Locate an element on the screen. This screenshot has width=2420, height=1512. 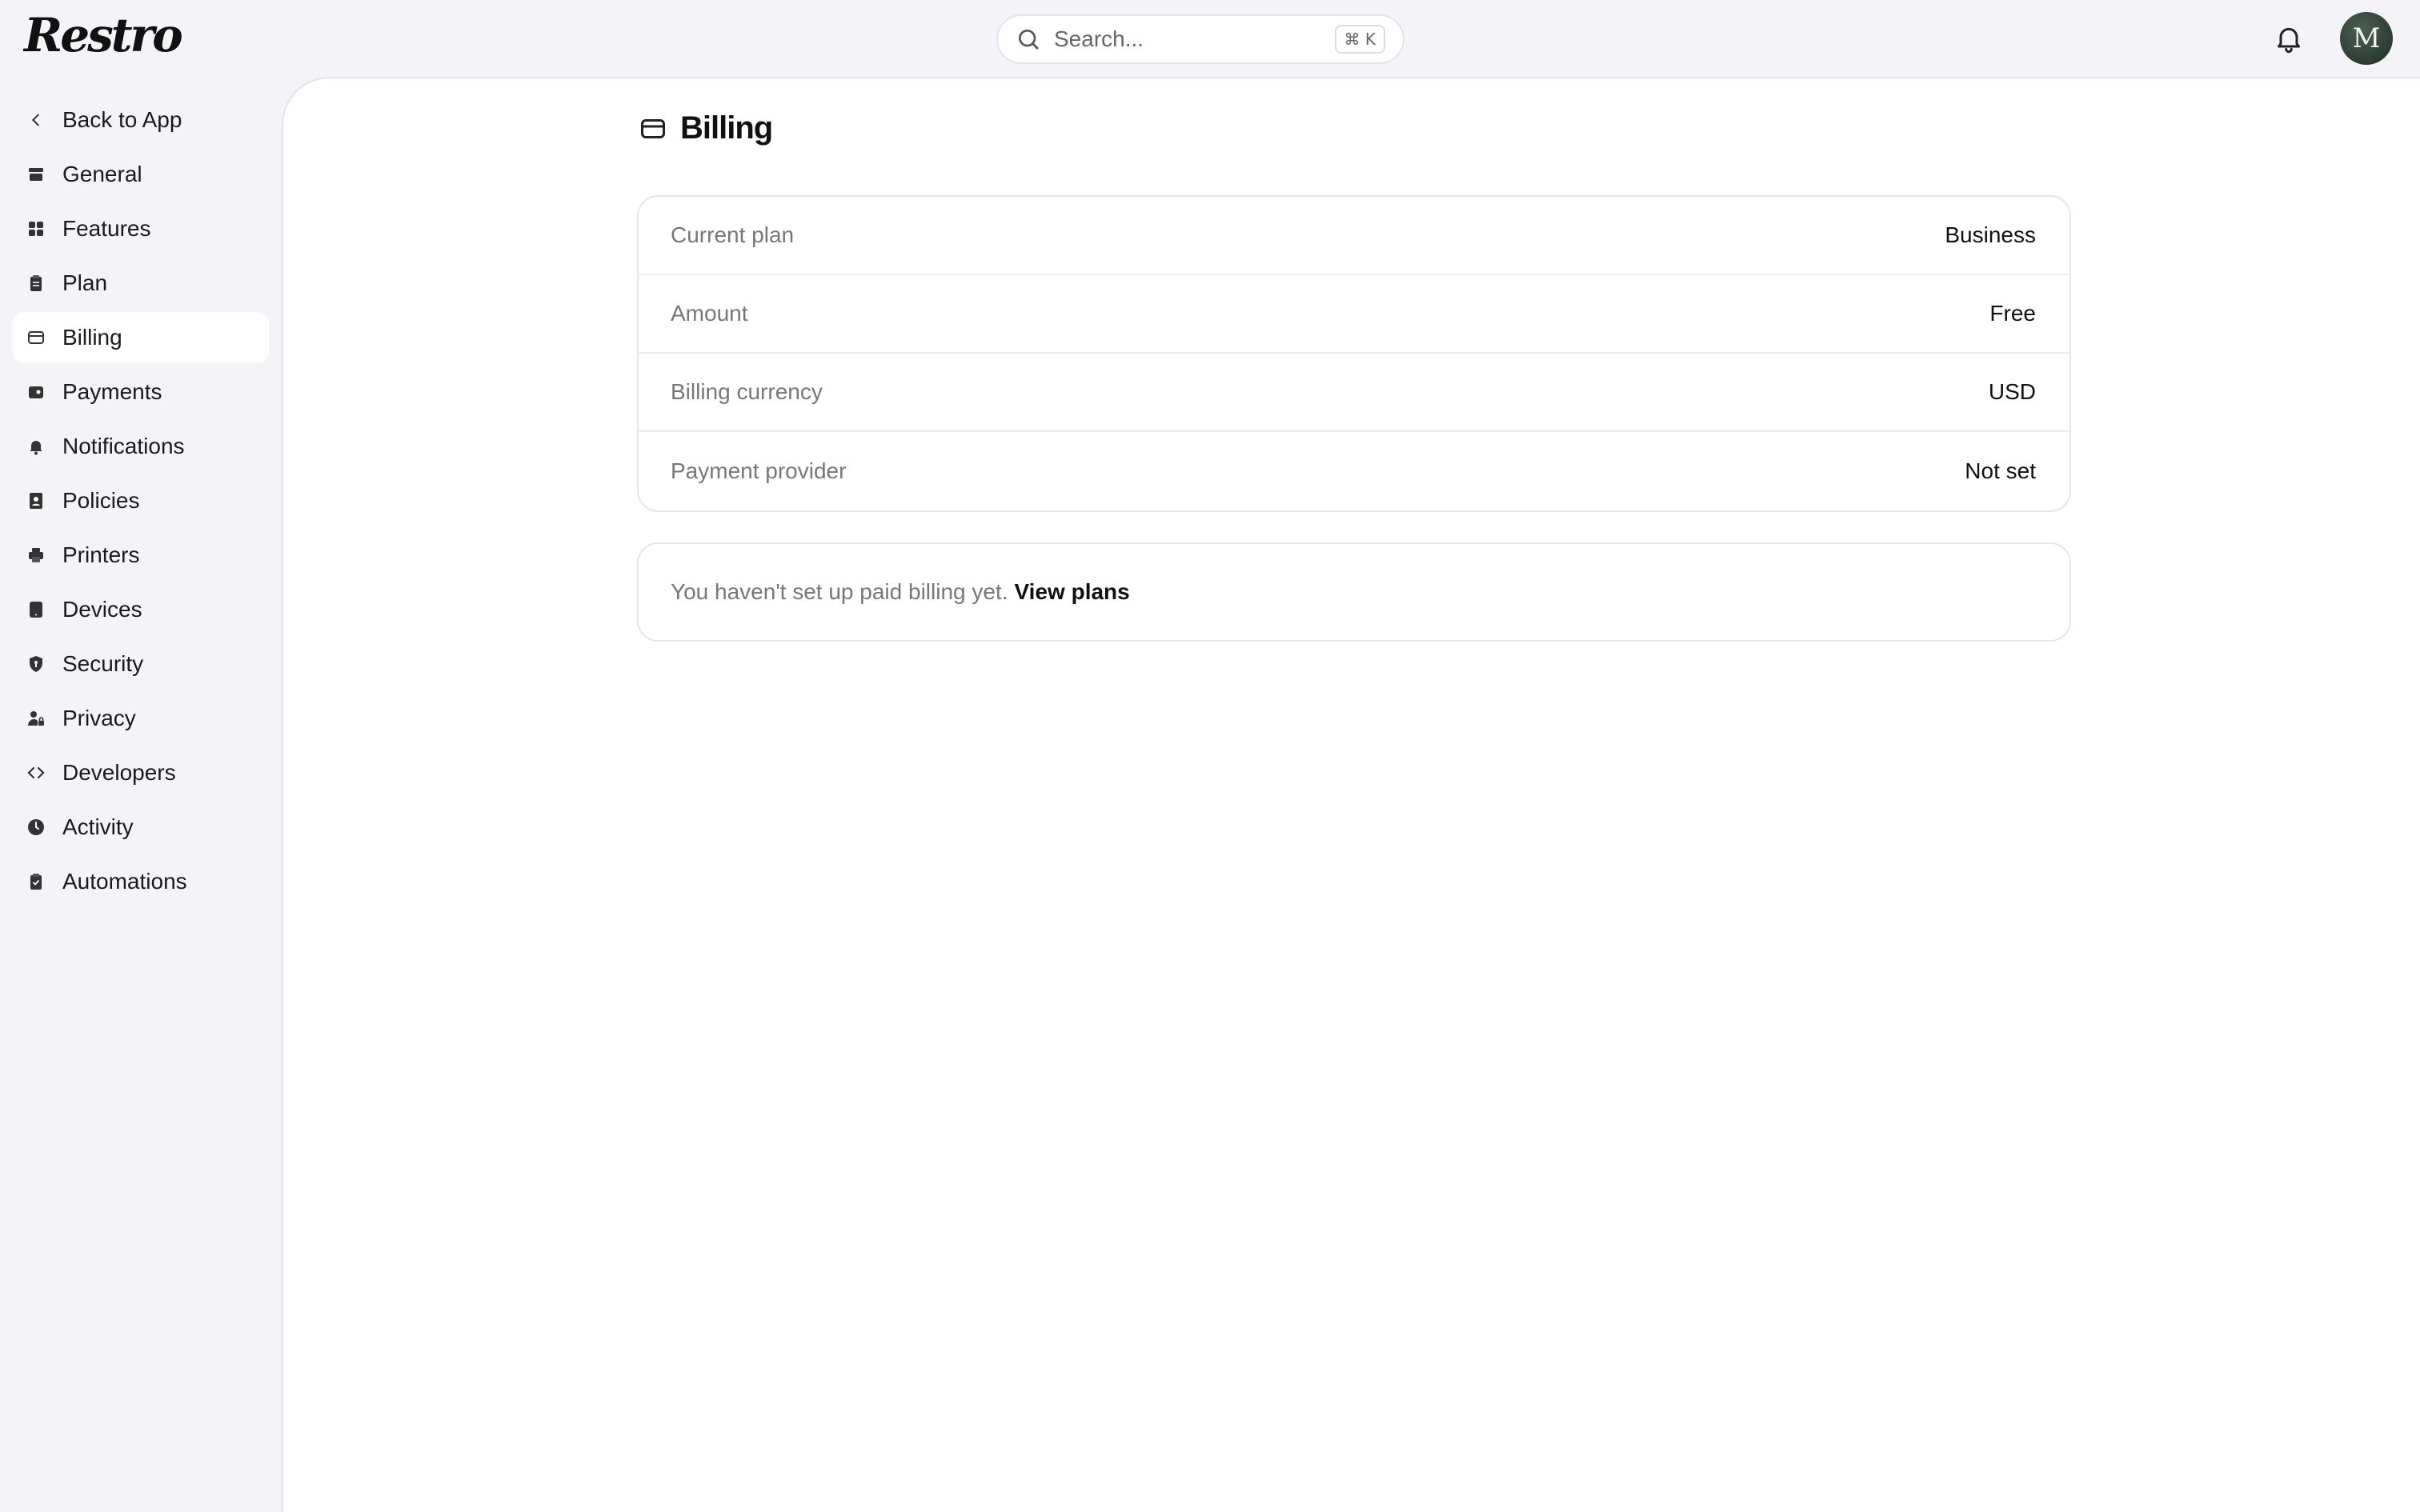
store-icon is located at coordinates (36, 174).